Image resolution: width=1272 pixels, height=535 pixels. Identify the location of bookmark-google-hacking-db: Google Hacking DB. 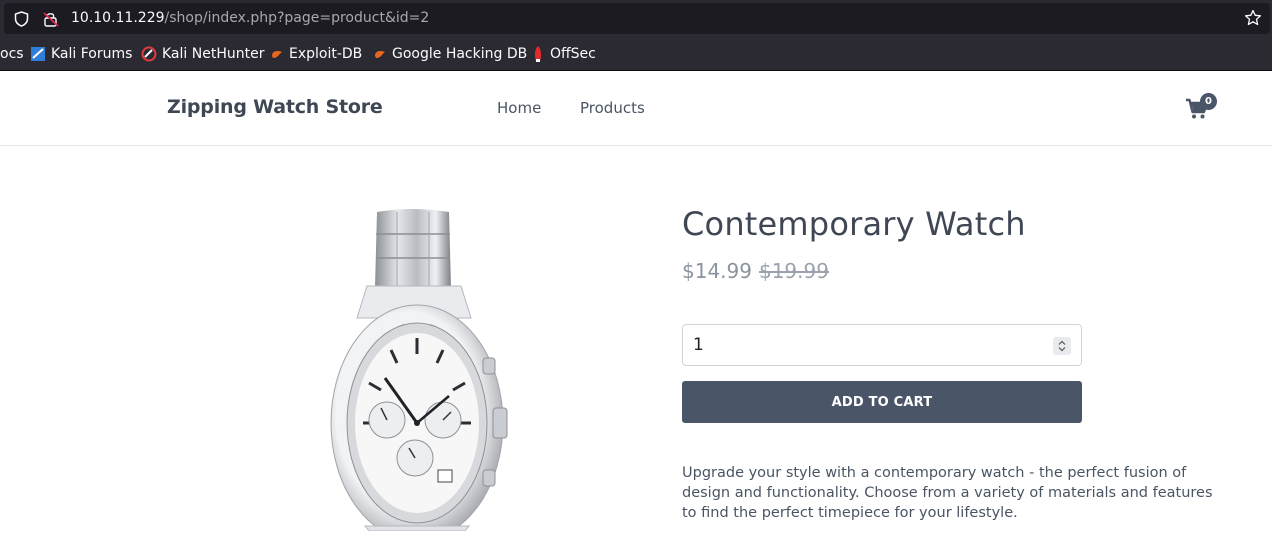
(450, 54).